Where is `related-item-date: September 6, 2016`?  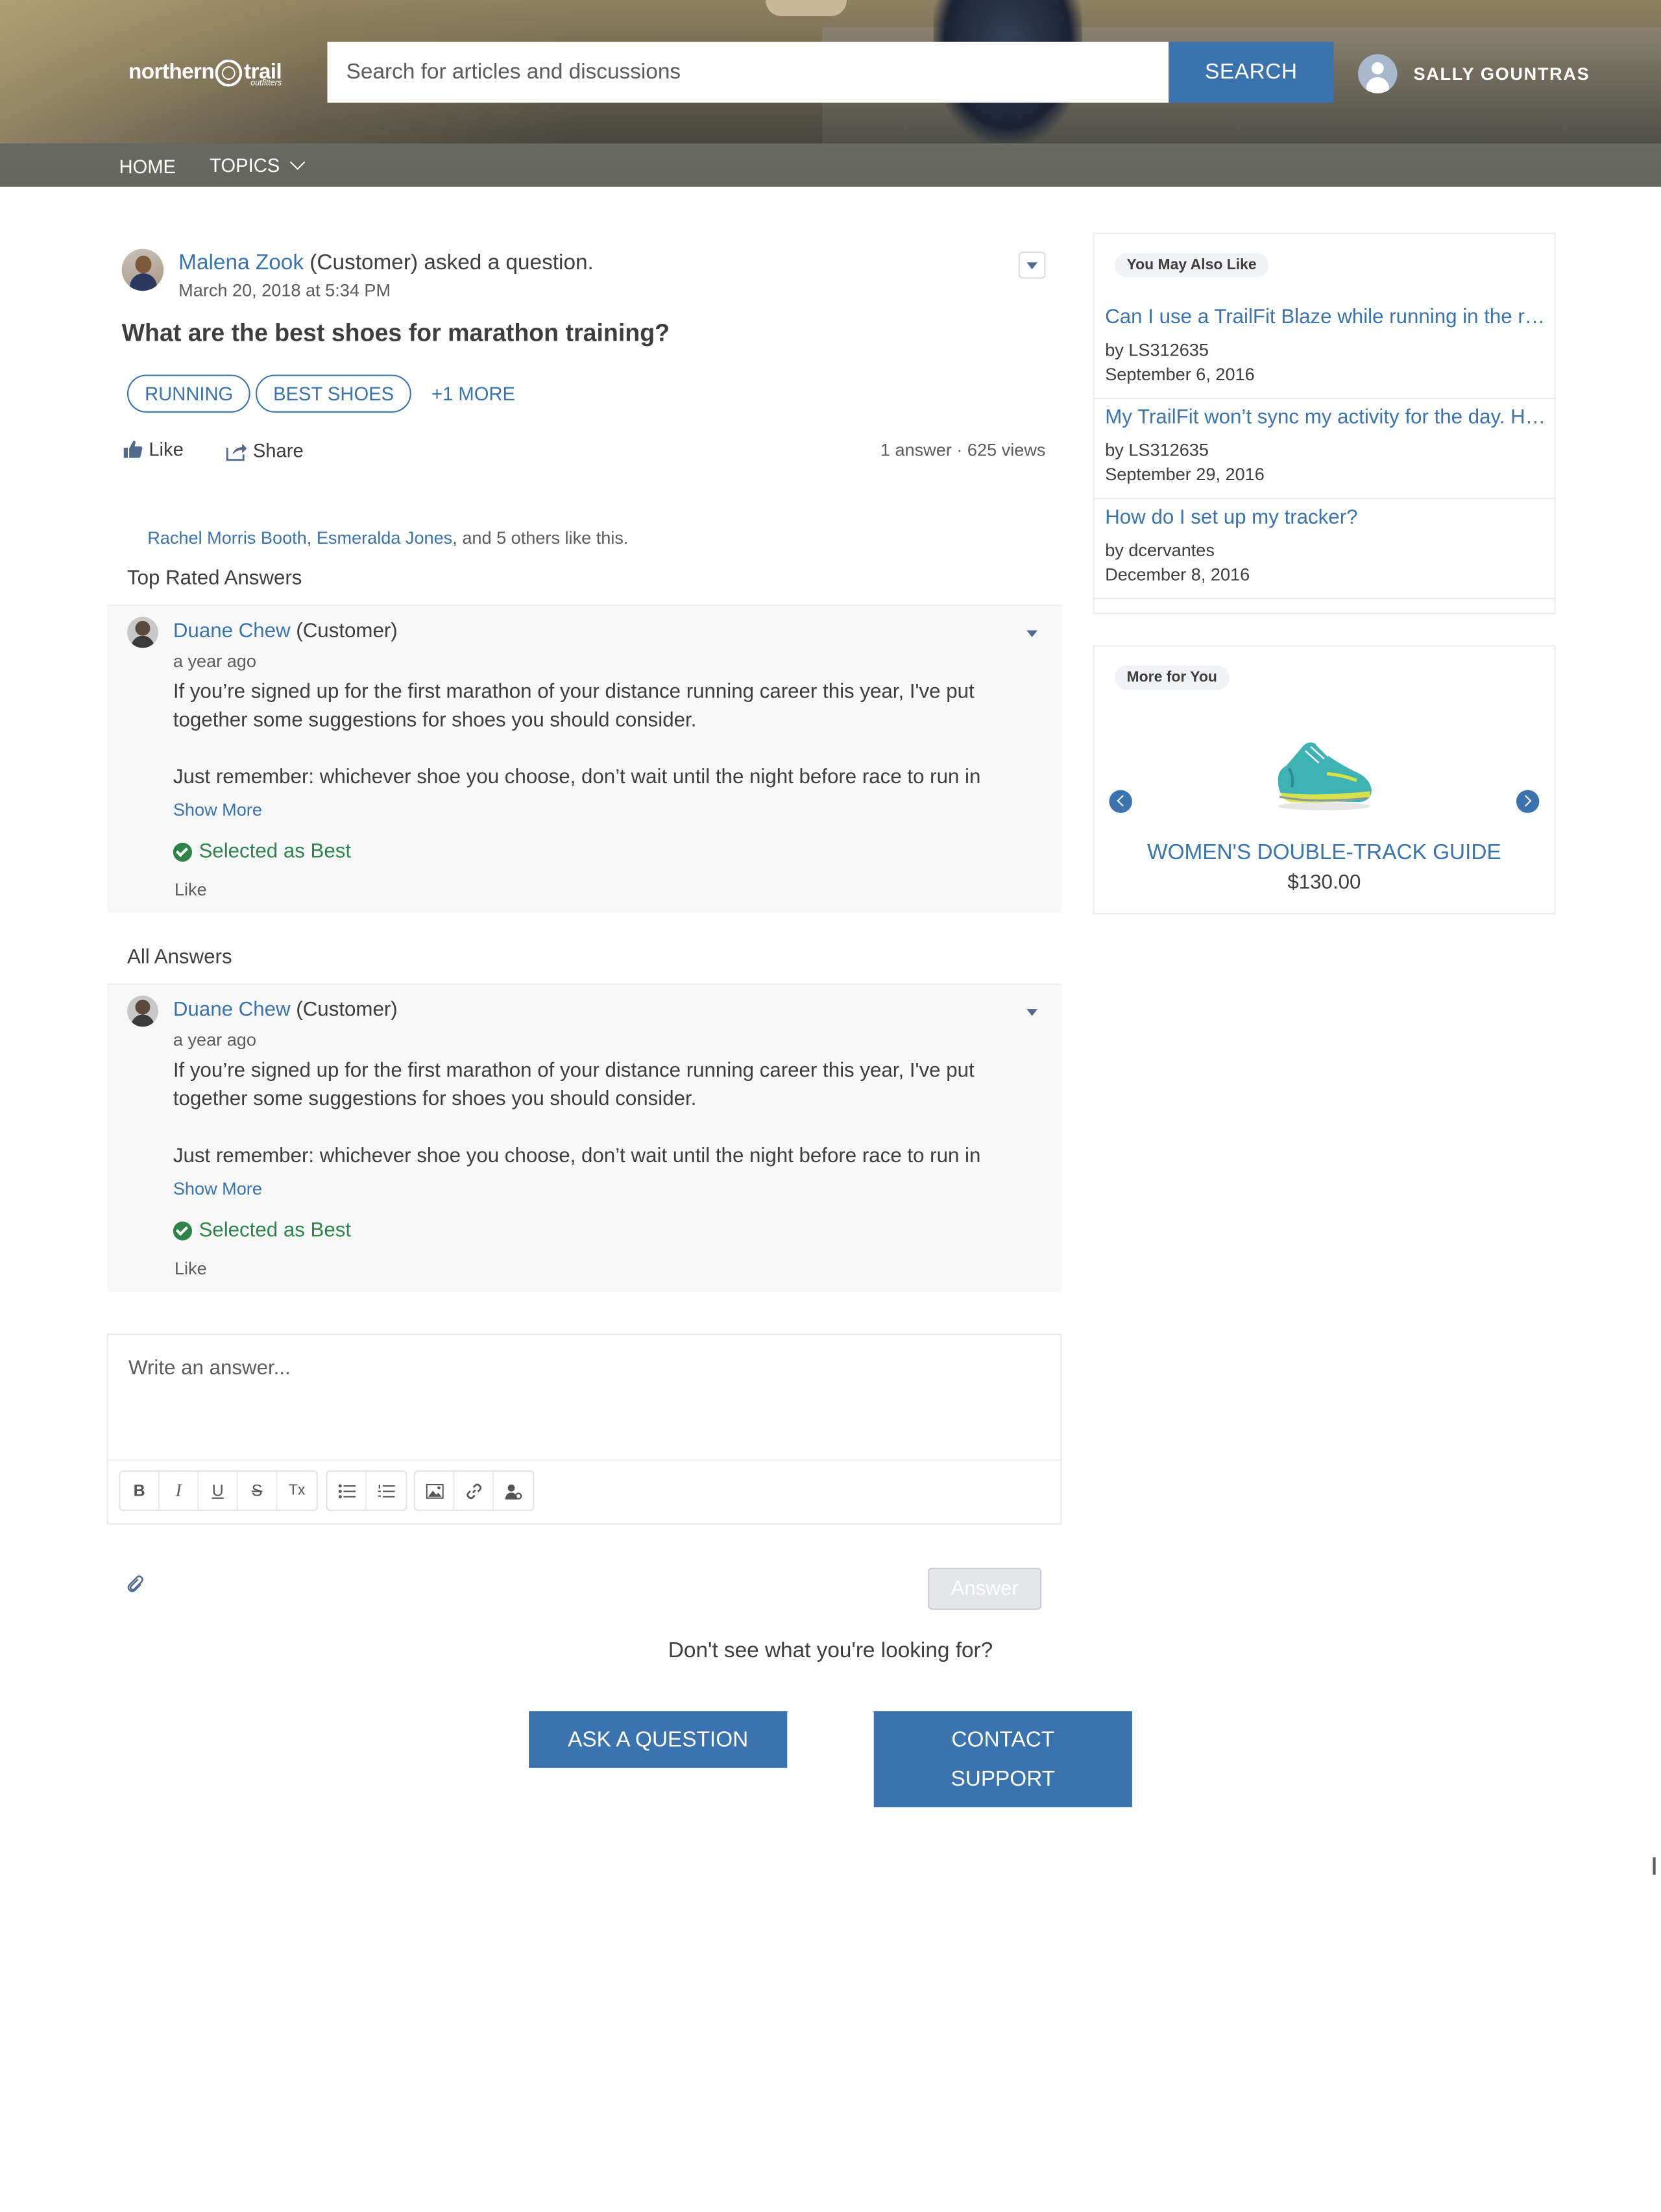
related-item-date: September 6, 2016 is located at coordinates (1180, 374).